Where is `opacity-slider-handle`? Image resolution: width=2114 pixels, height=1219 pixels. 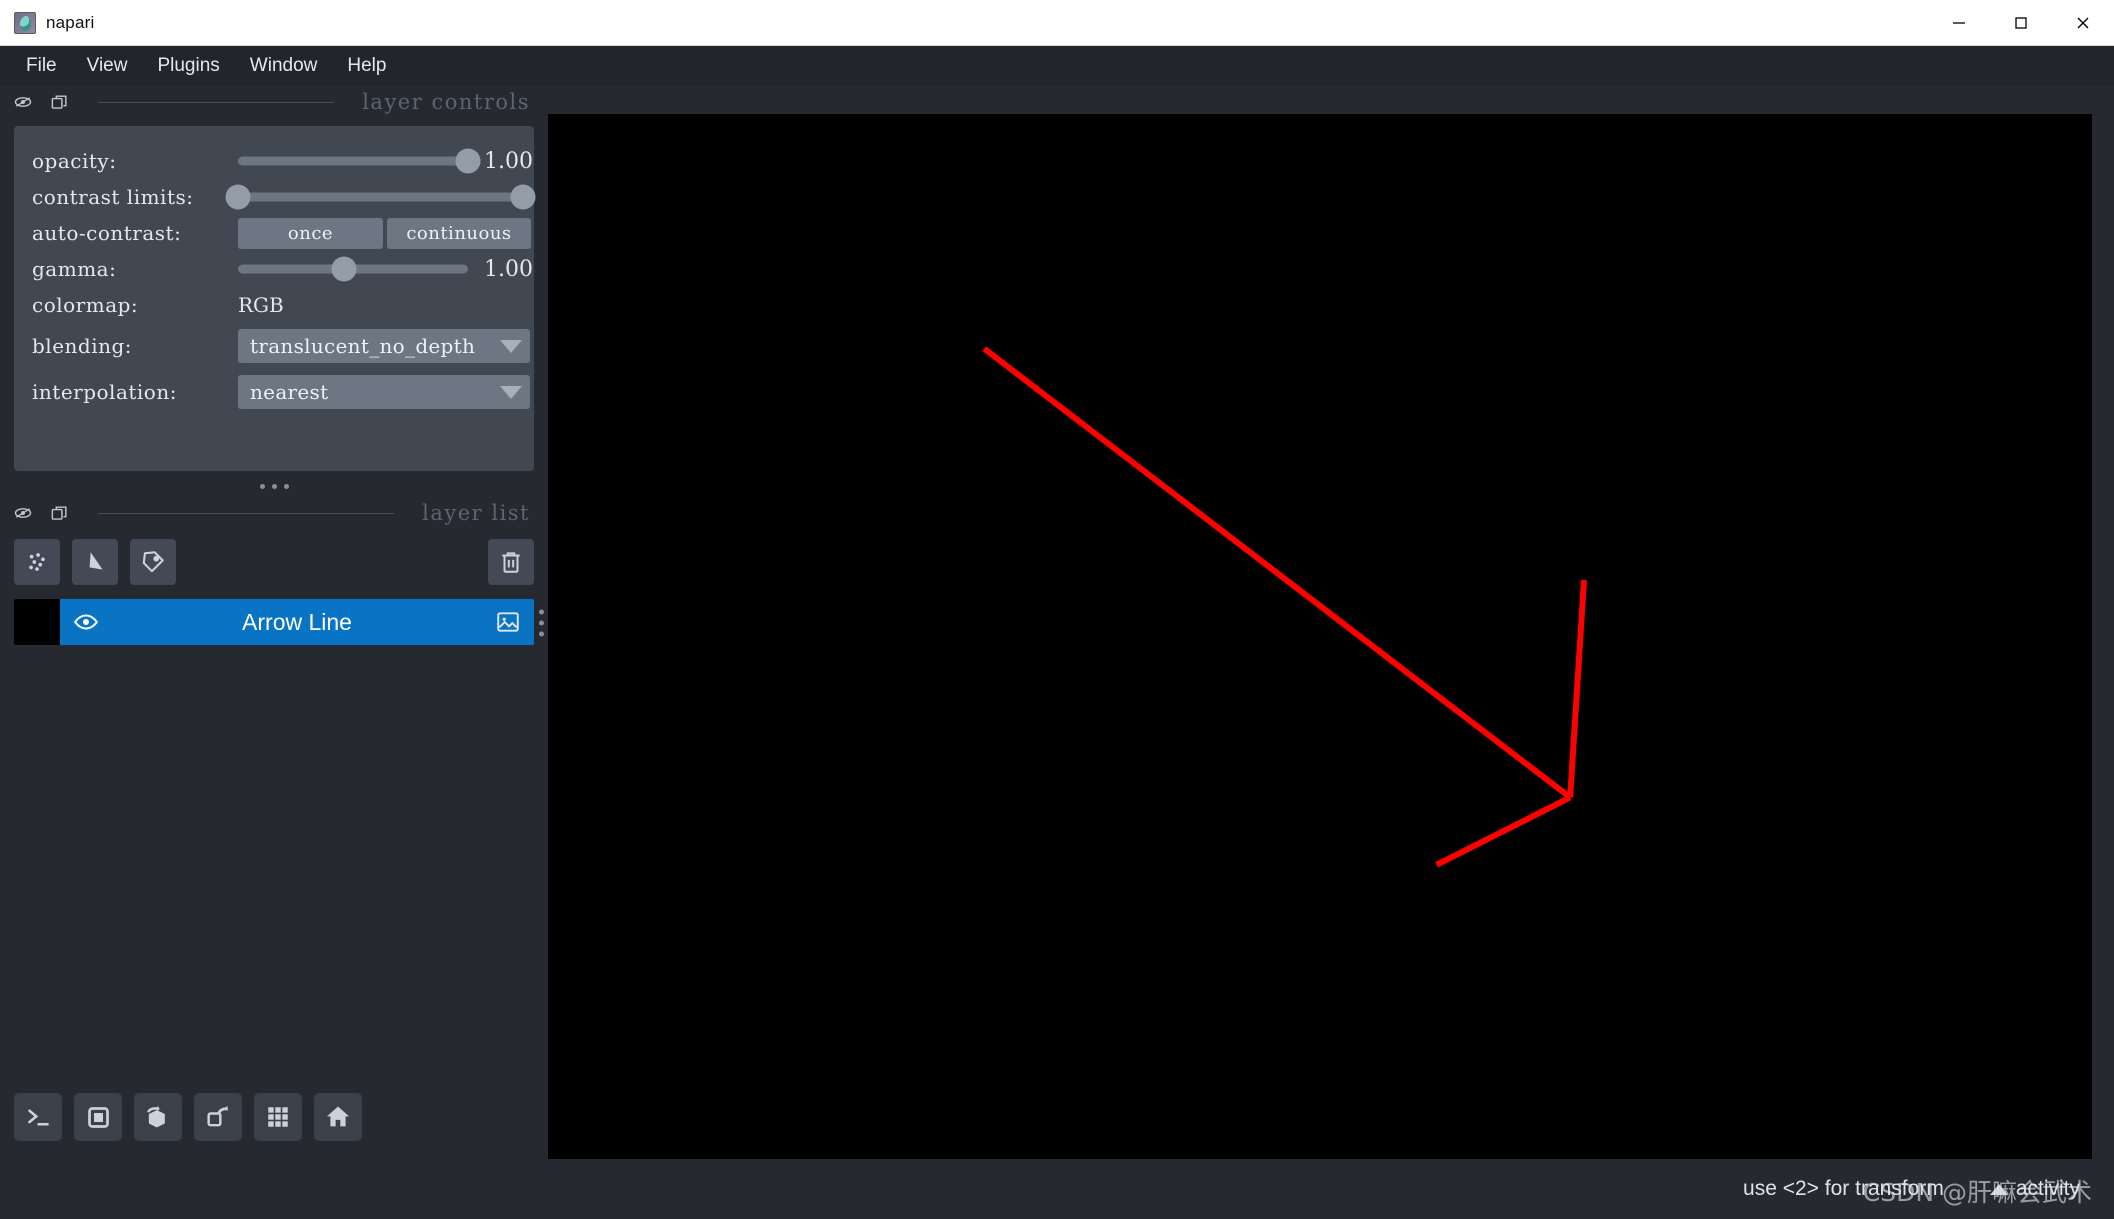 opacity-slider-handle is located at coordinates (468, 161).